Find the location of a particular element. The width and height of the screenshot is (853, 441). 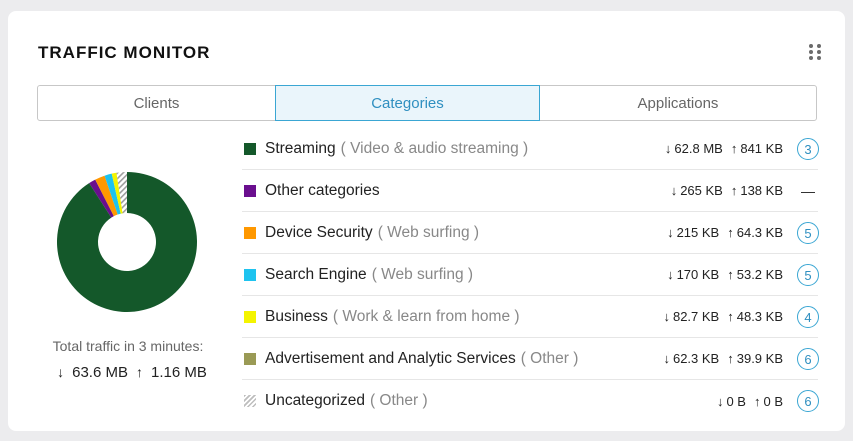

donut-svg is located at coordinates (126, 242).